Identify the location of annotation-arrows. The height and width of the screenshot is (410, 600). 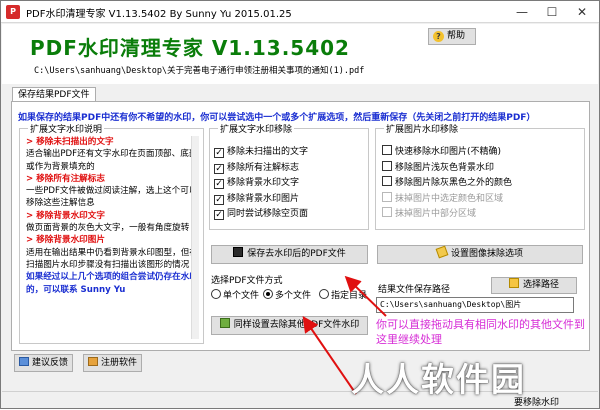
(344, 335).